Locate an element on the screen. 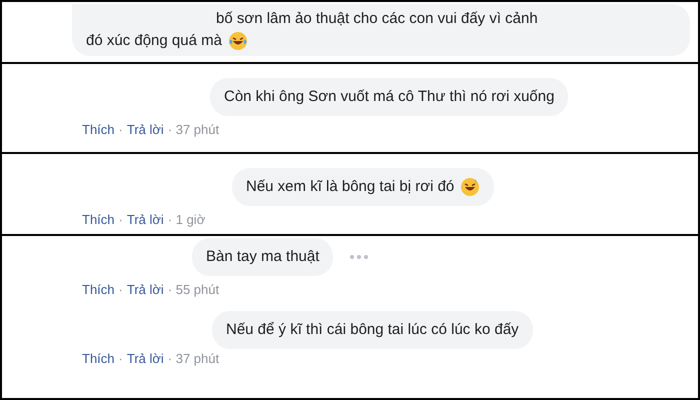  laughing-tears-emoji-icon is located at coordinates (238, 41).